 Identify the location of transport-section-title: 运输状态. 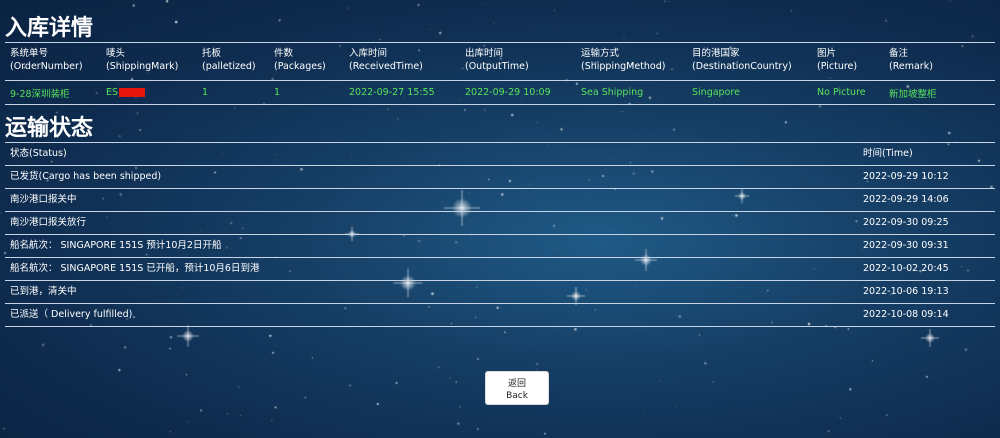
(49, 128).